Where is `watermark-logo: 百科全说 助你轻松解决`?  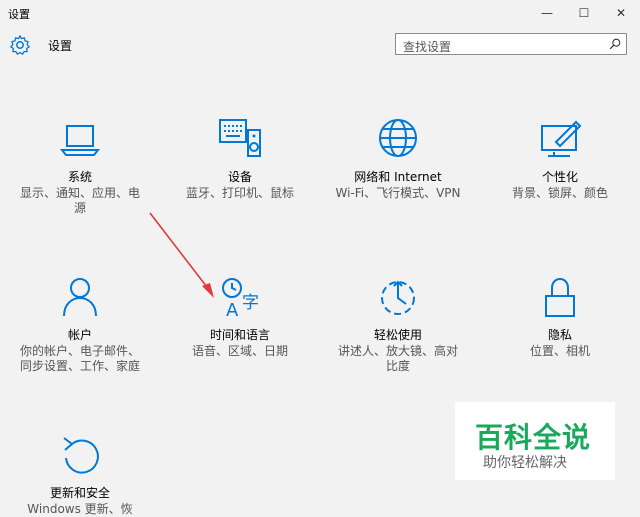 watermark-logo: 百科全说 助你轻松解决 is located at coordinates (535, 441).